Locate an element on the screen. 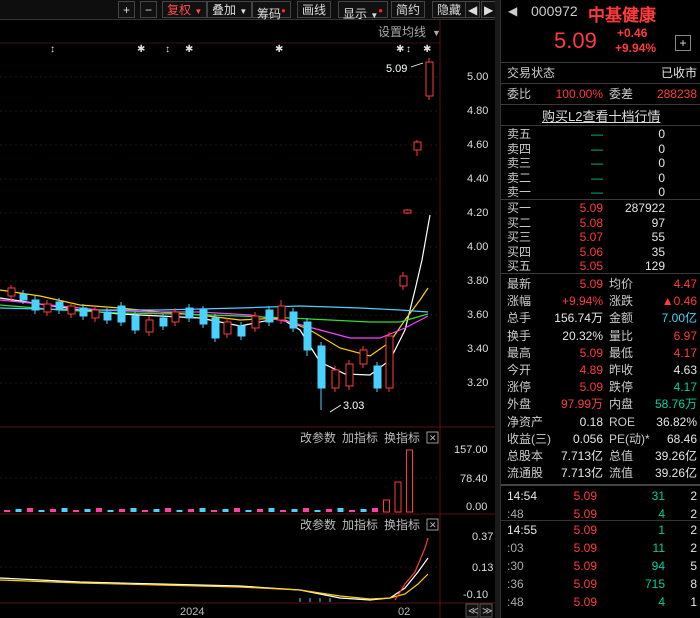  sub2-add-indicator-button: 加指标 is located at coordinates (360, 524).